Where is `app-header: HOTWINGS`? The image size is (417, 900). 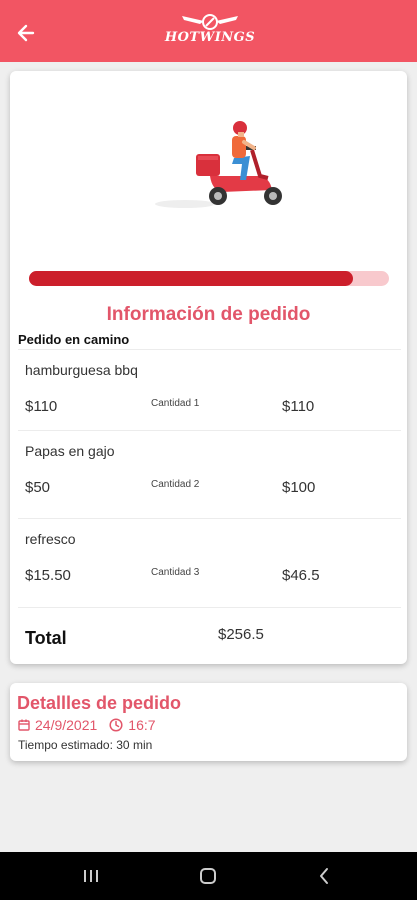
app-header: HOTWINGS is located at coordinates (208, 31).